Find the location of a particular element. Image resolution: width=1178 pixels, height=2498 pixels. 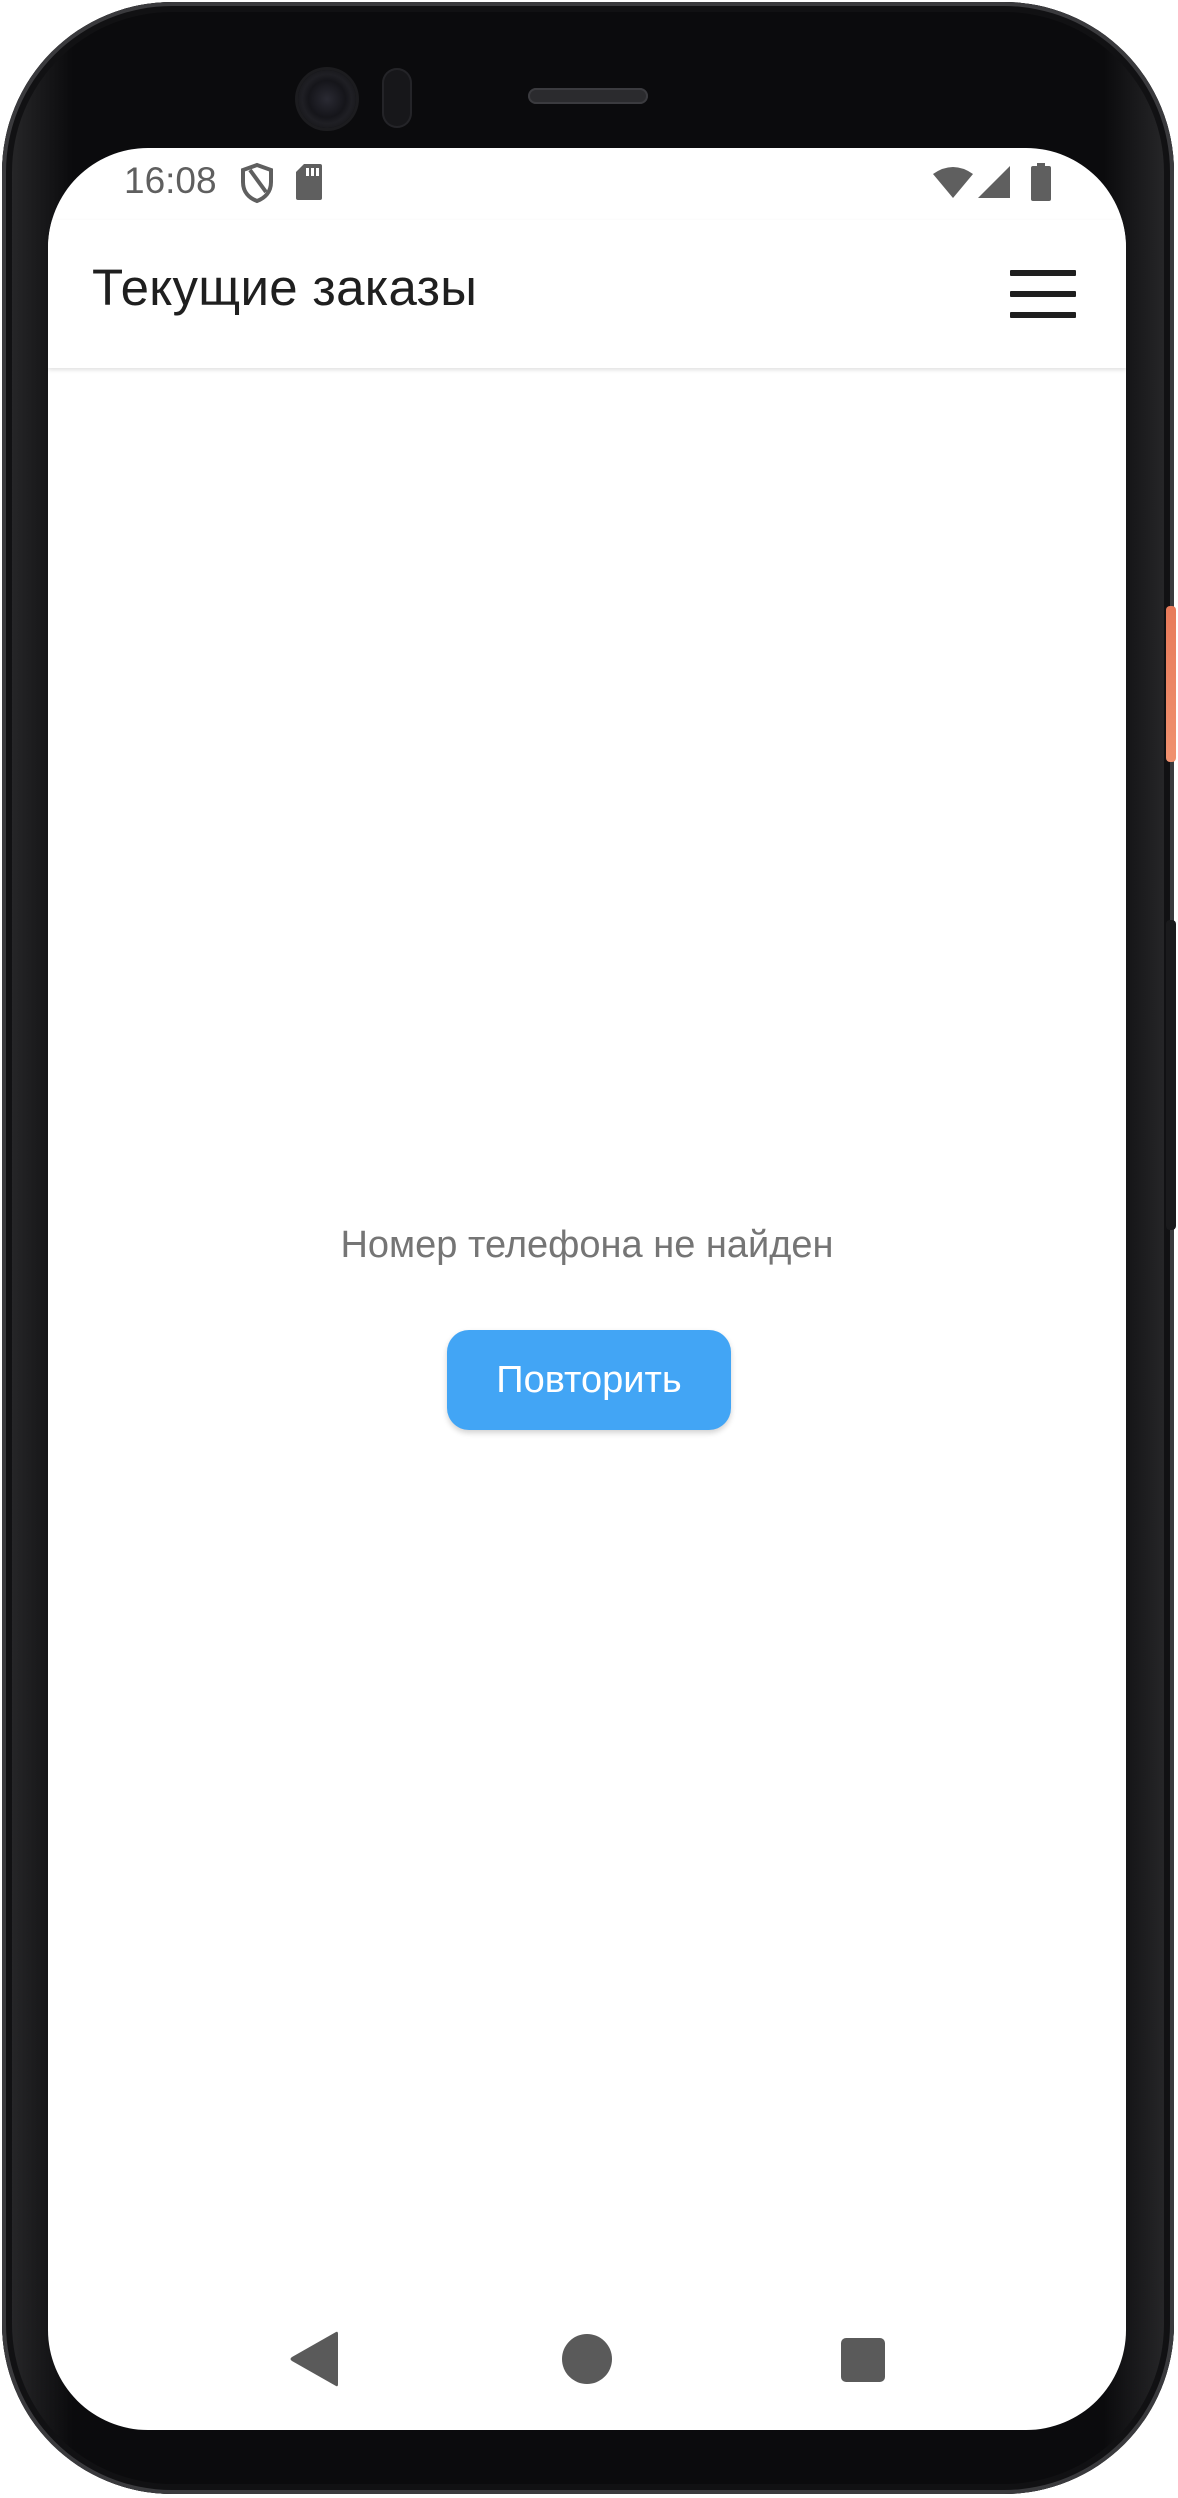

page-title: Текущие заказы is located at coordinates (285, 287).